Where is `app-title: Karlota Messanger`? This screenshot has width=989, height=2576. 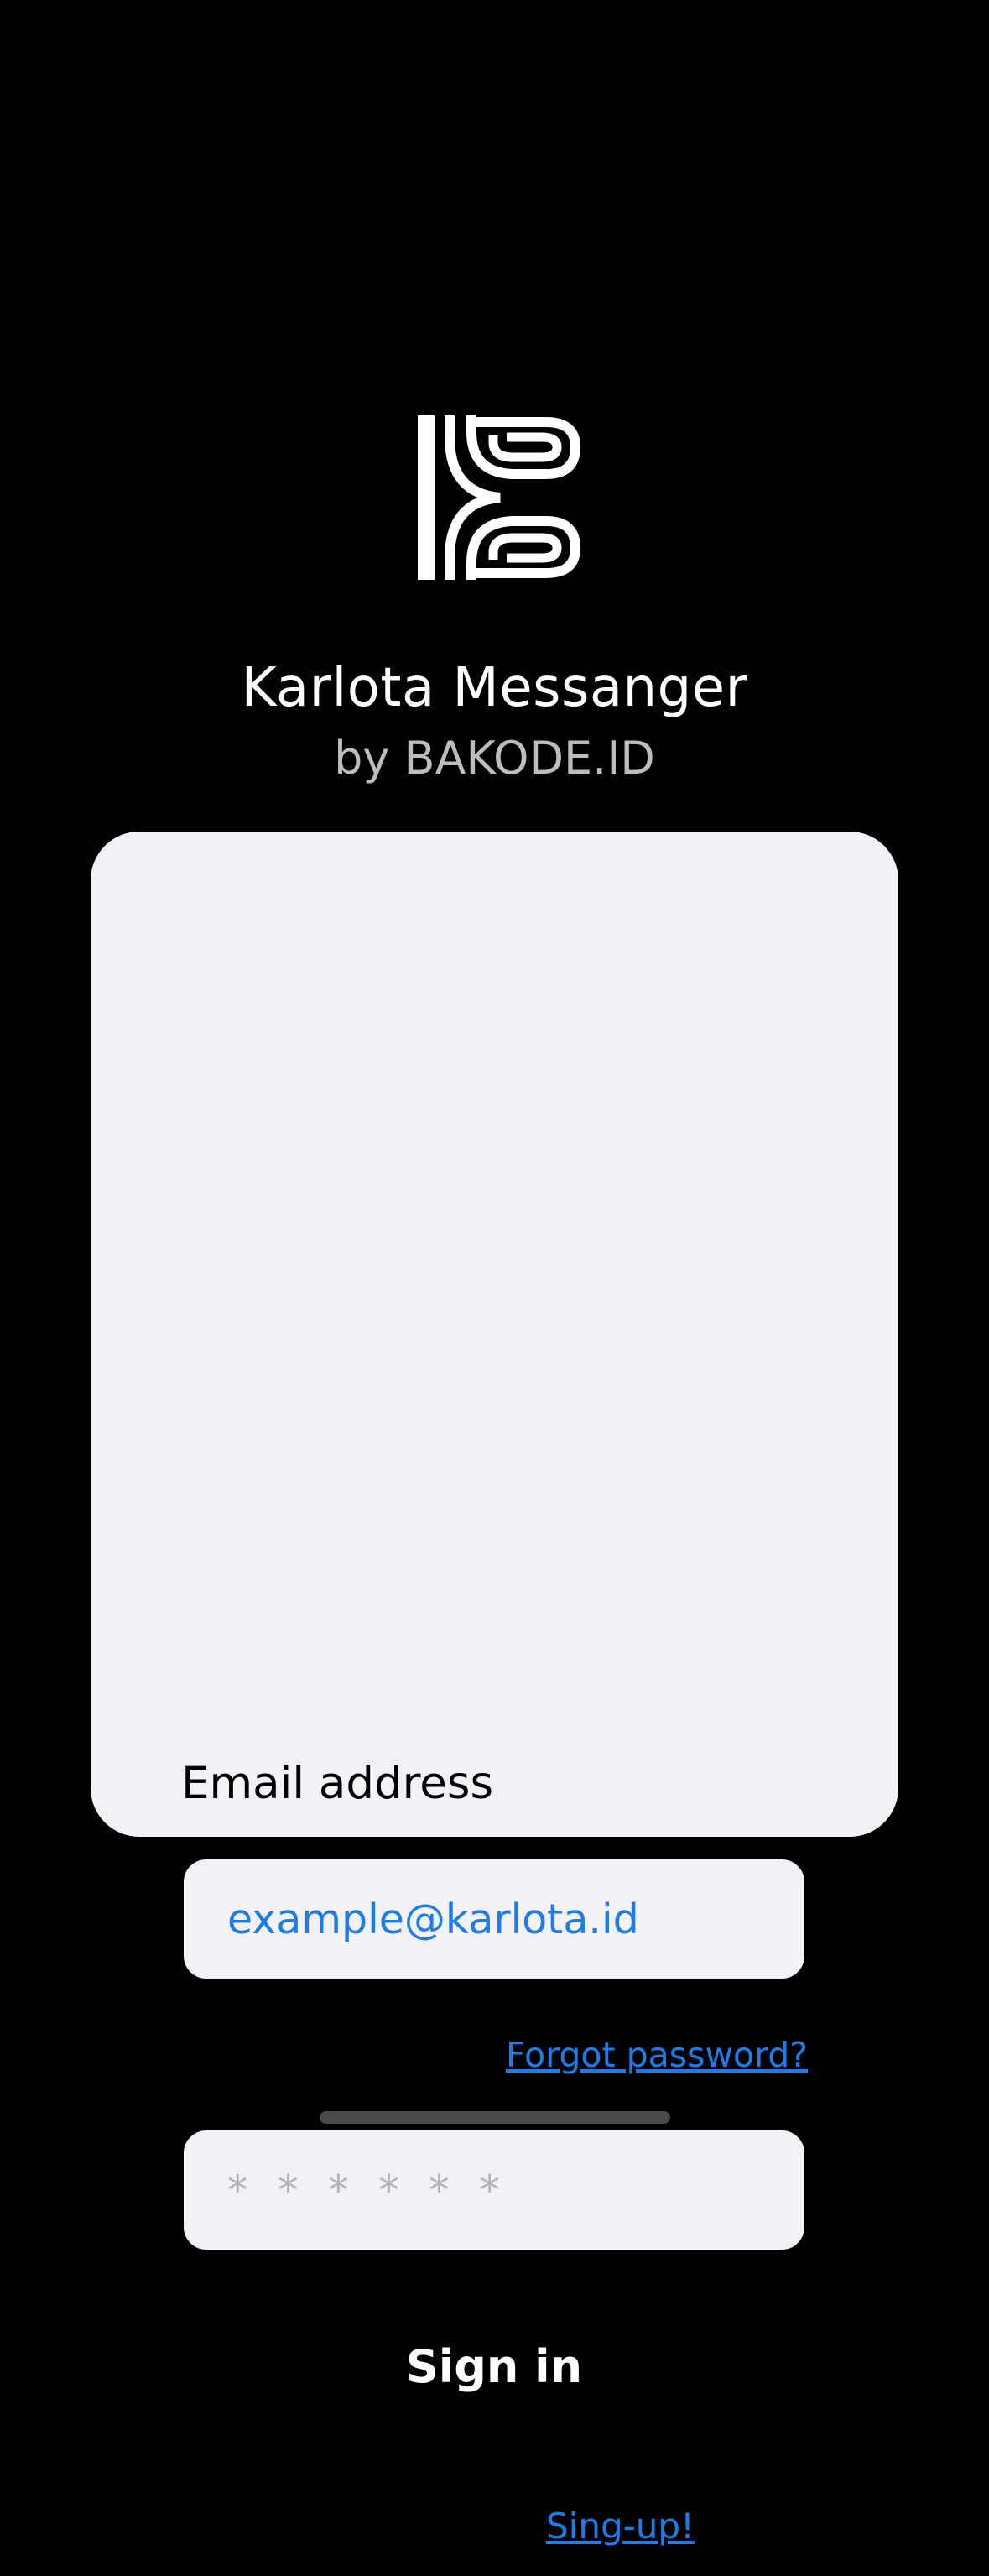
app-title: Karlota Messanger is located at coordinates (494, 688).